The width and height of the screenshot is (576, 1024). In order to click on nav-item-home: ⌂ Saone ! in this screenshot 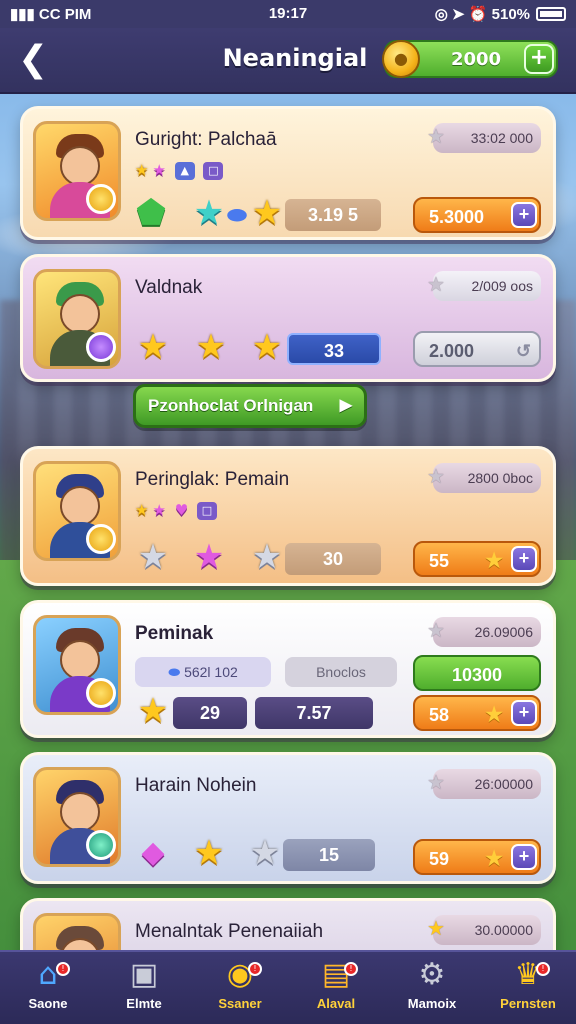, I will do `click(48, 989)`.